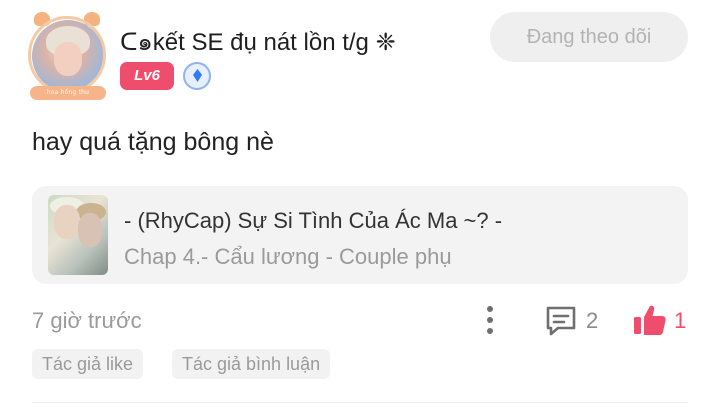  Describe the element at coordinates (258, 41) in the screenshot. I see `username: ᑕ๑kết SE đụ nát lồn t/g ❈` at that location.